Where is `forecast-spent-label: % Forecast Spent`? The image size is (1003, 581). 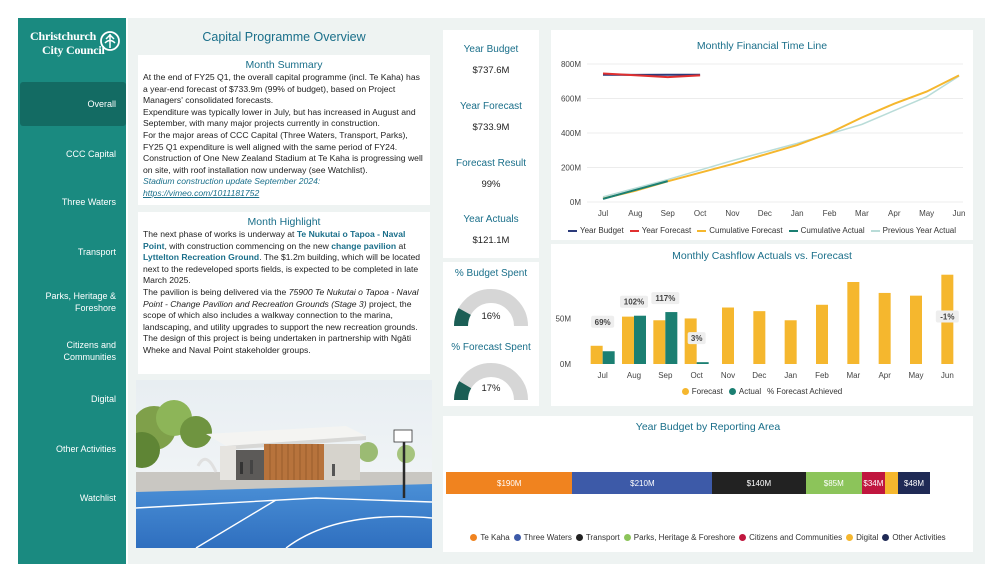
forecast-spent-label: % Forecast Spent is located at coordinates (491, 347).